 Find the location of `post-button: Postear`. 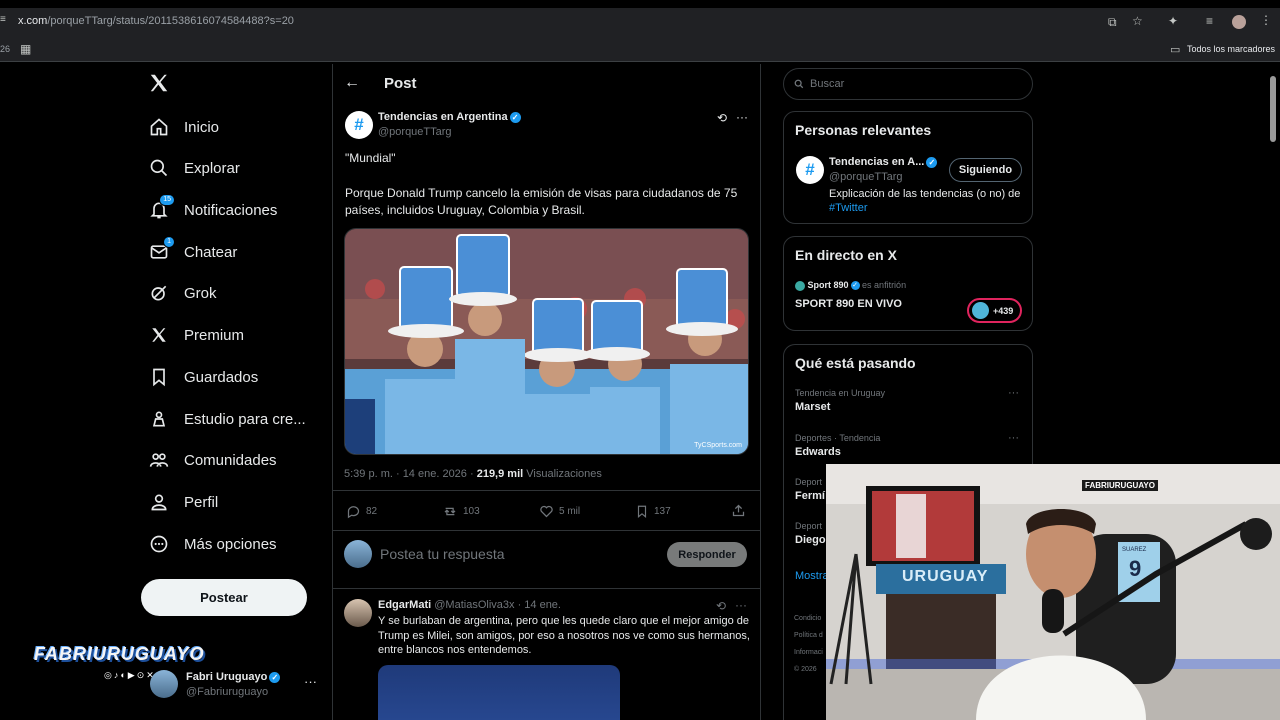

post-button: Postear is located at coordinates (224, 597).